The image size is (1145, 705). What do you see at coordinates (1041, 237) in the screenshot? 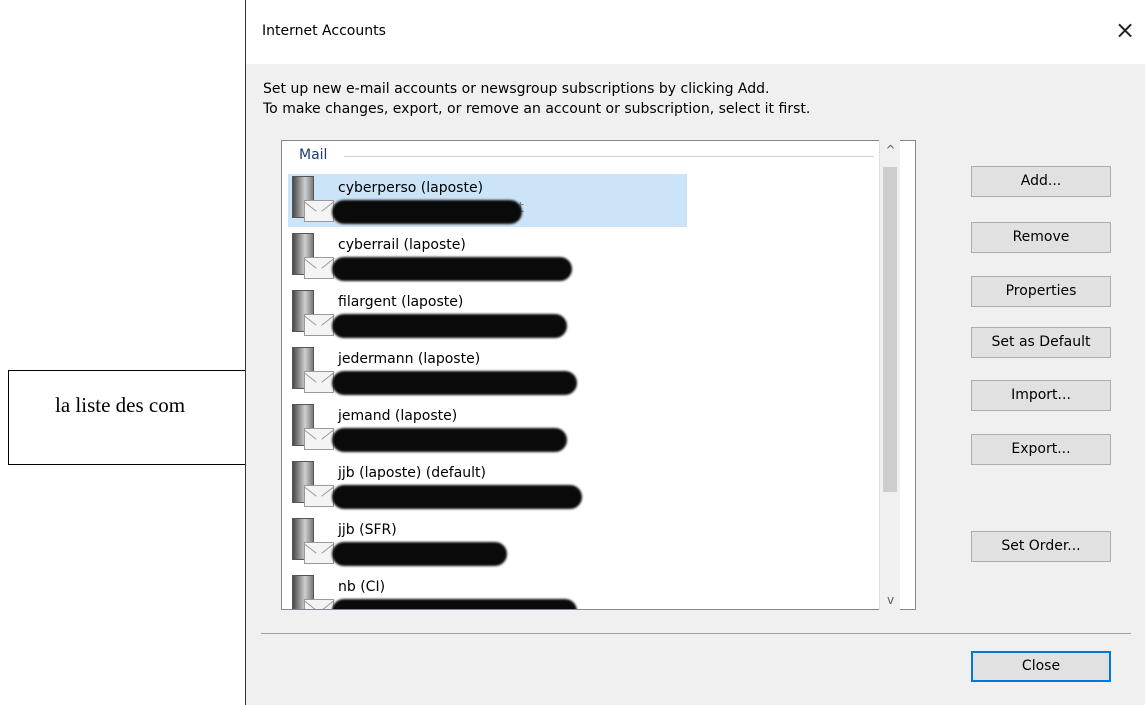
I see `remove-button: Remove` at bounding box center [1041, 237].